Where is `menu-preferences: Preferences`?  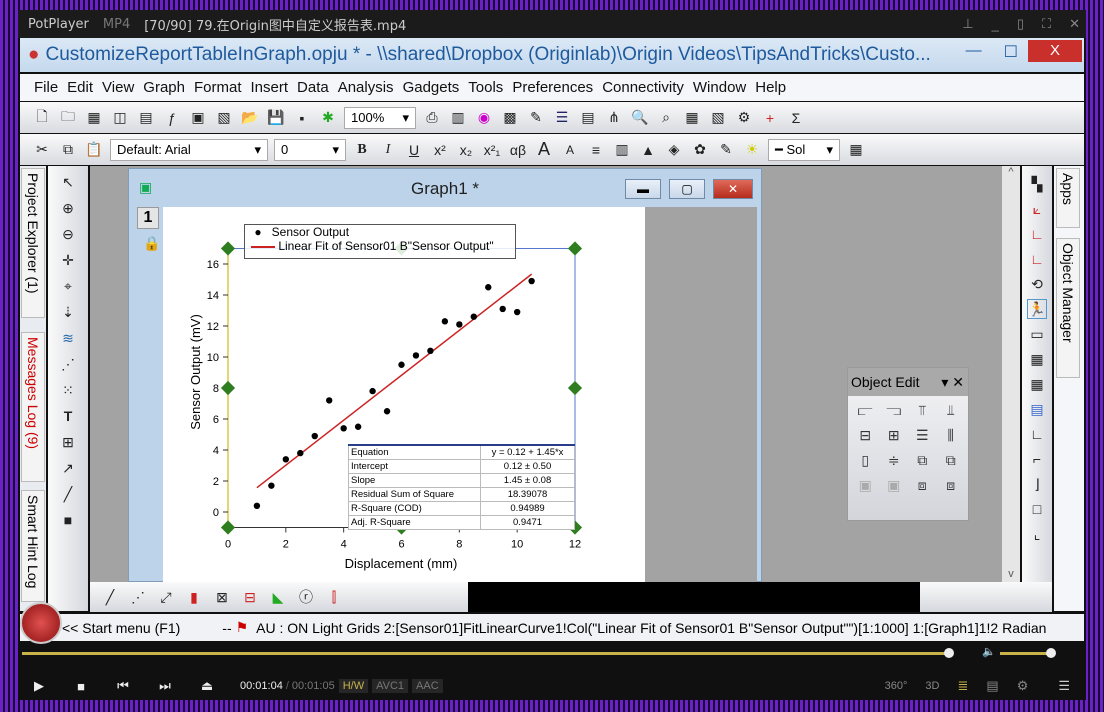 menu-preferences: Preferences is located at coordinates (552, 87).